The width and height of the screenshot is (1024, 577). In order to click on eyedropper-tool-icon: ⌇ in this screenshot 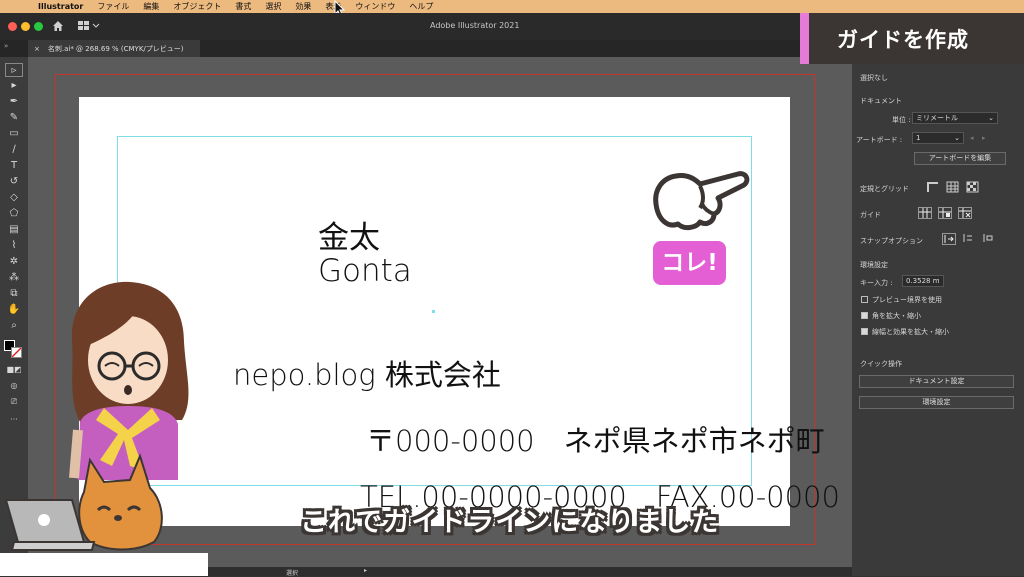, I will do `click(14, 246)`.